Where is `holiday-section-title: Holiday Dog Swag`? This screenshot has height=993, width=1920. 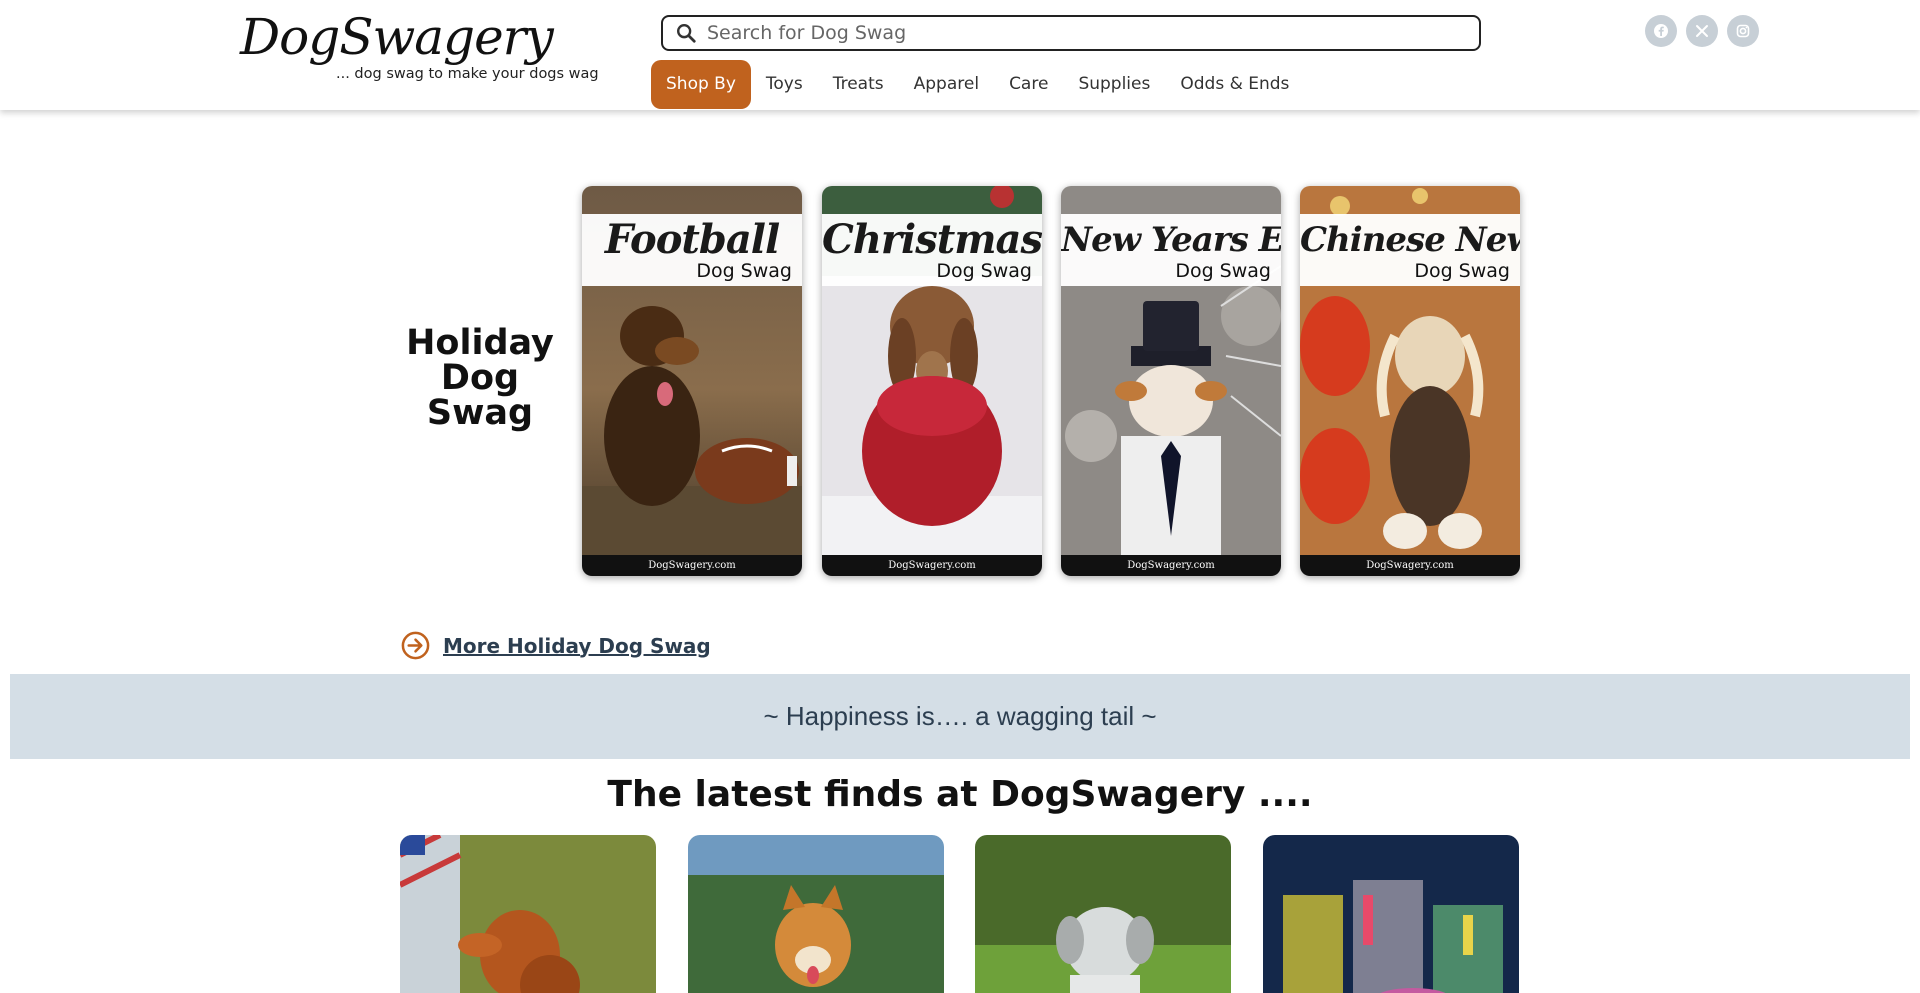 holiday-section-title: Holiday Dog Swag is located at coordinates (480, 378).